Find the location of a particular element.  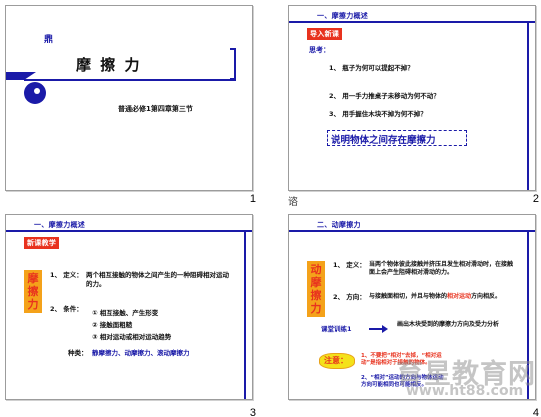

condition-2: ② 接触面粗糙 is located at coordinates (112, 325).